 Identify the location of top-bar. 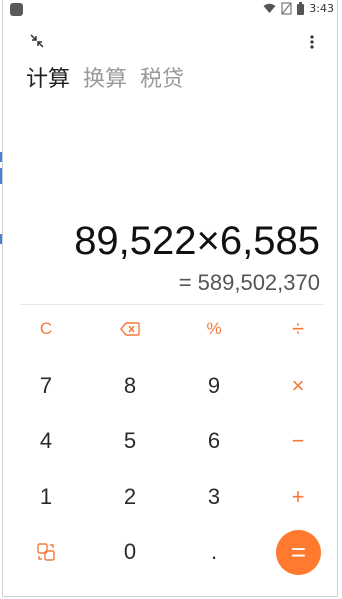
(171, 42).